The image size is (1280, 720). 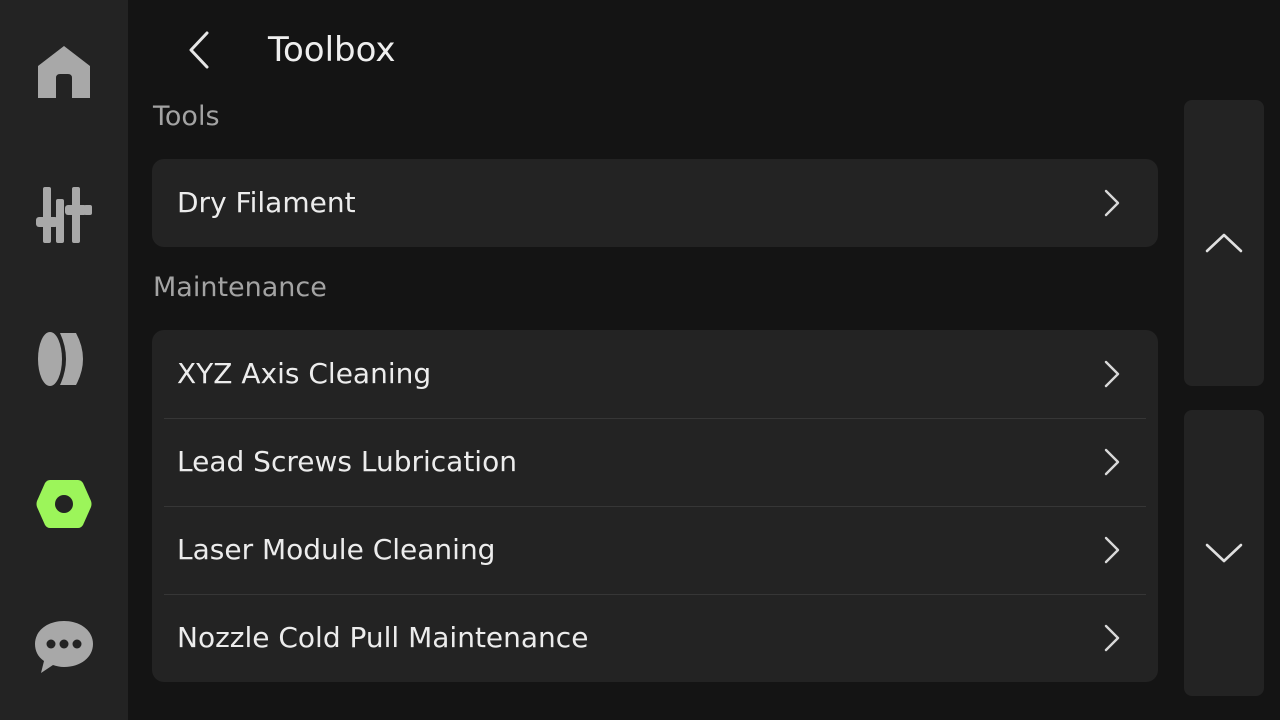 I want to click on tools-card: Dry Filament, so click(x=655, y=203).